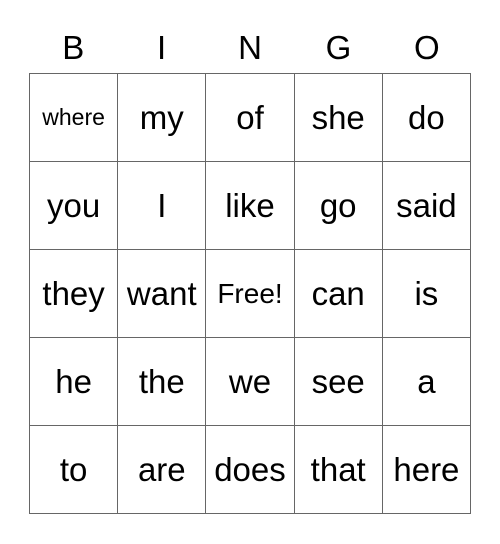  I want to click on free-space-cell: Free!, so click(250, 294).